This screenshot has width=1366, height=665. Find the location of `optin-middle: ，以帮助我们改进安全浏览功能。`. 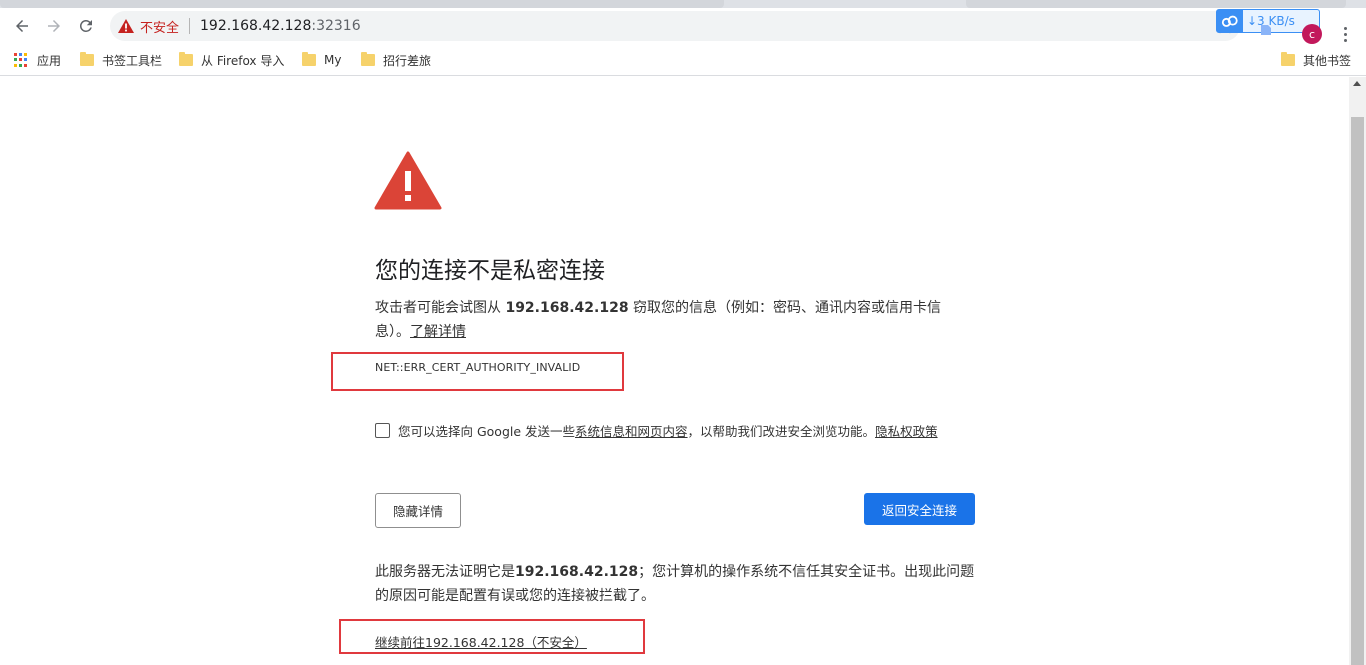

optin-middle: ，以帮助我们改进安全浏览功能。 is located at coordinates (781, 431).